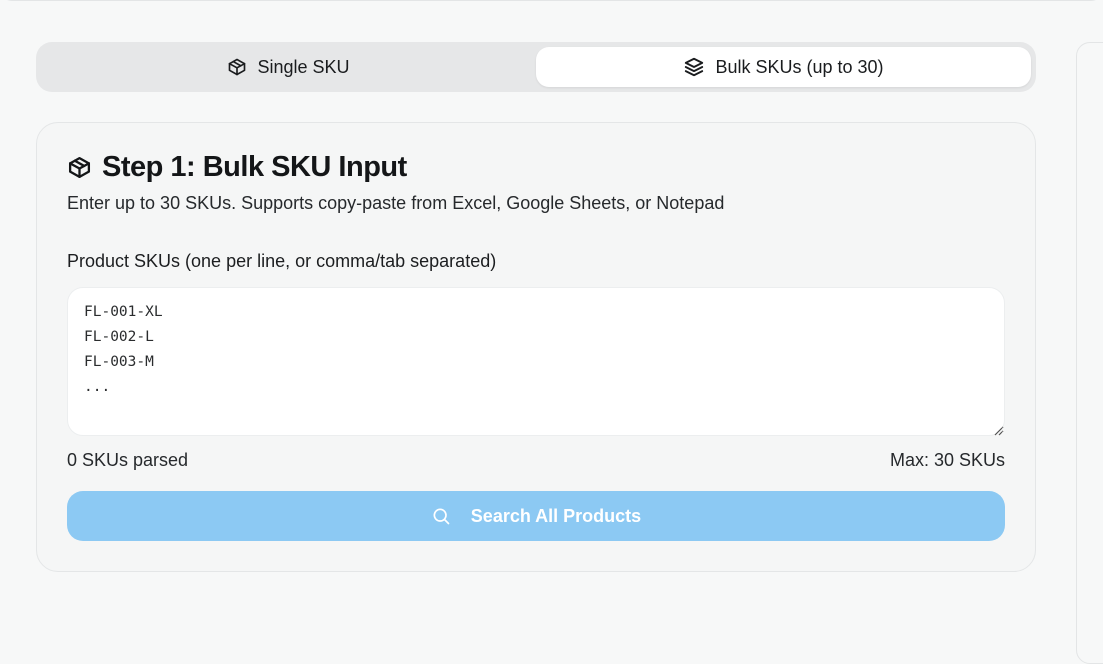 The height and width of the screenshot is (664, 1103). I want to click on top-header-edge, so click(551, 0).